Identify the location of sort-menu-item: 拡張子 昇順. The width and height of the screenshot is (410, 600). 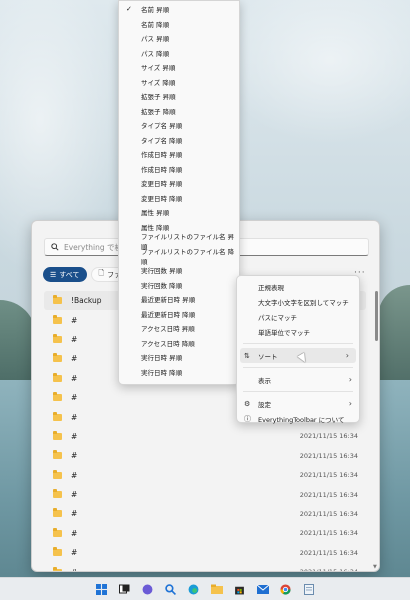
(179, 96).